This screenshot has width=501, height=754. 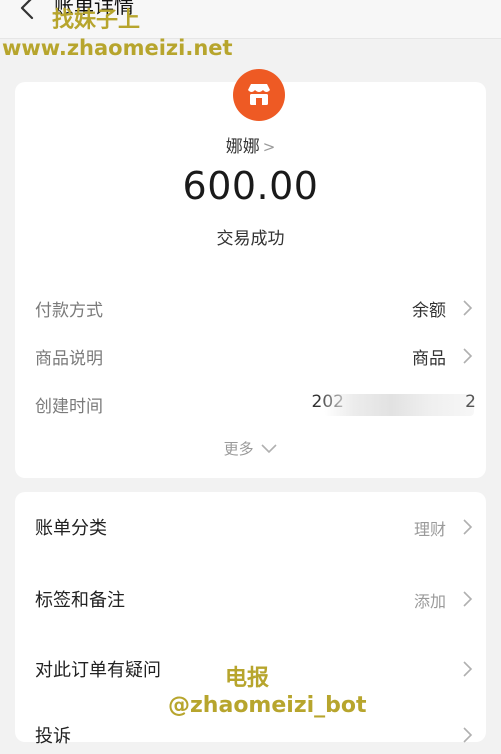 I want to click on store-icon, so click(x=259, y=94).